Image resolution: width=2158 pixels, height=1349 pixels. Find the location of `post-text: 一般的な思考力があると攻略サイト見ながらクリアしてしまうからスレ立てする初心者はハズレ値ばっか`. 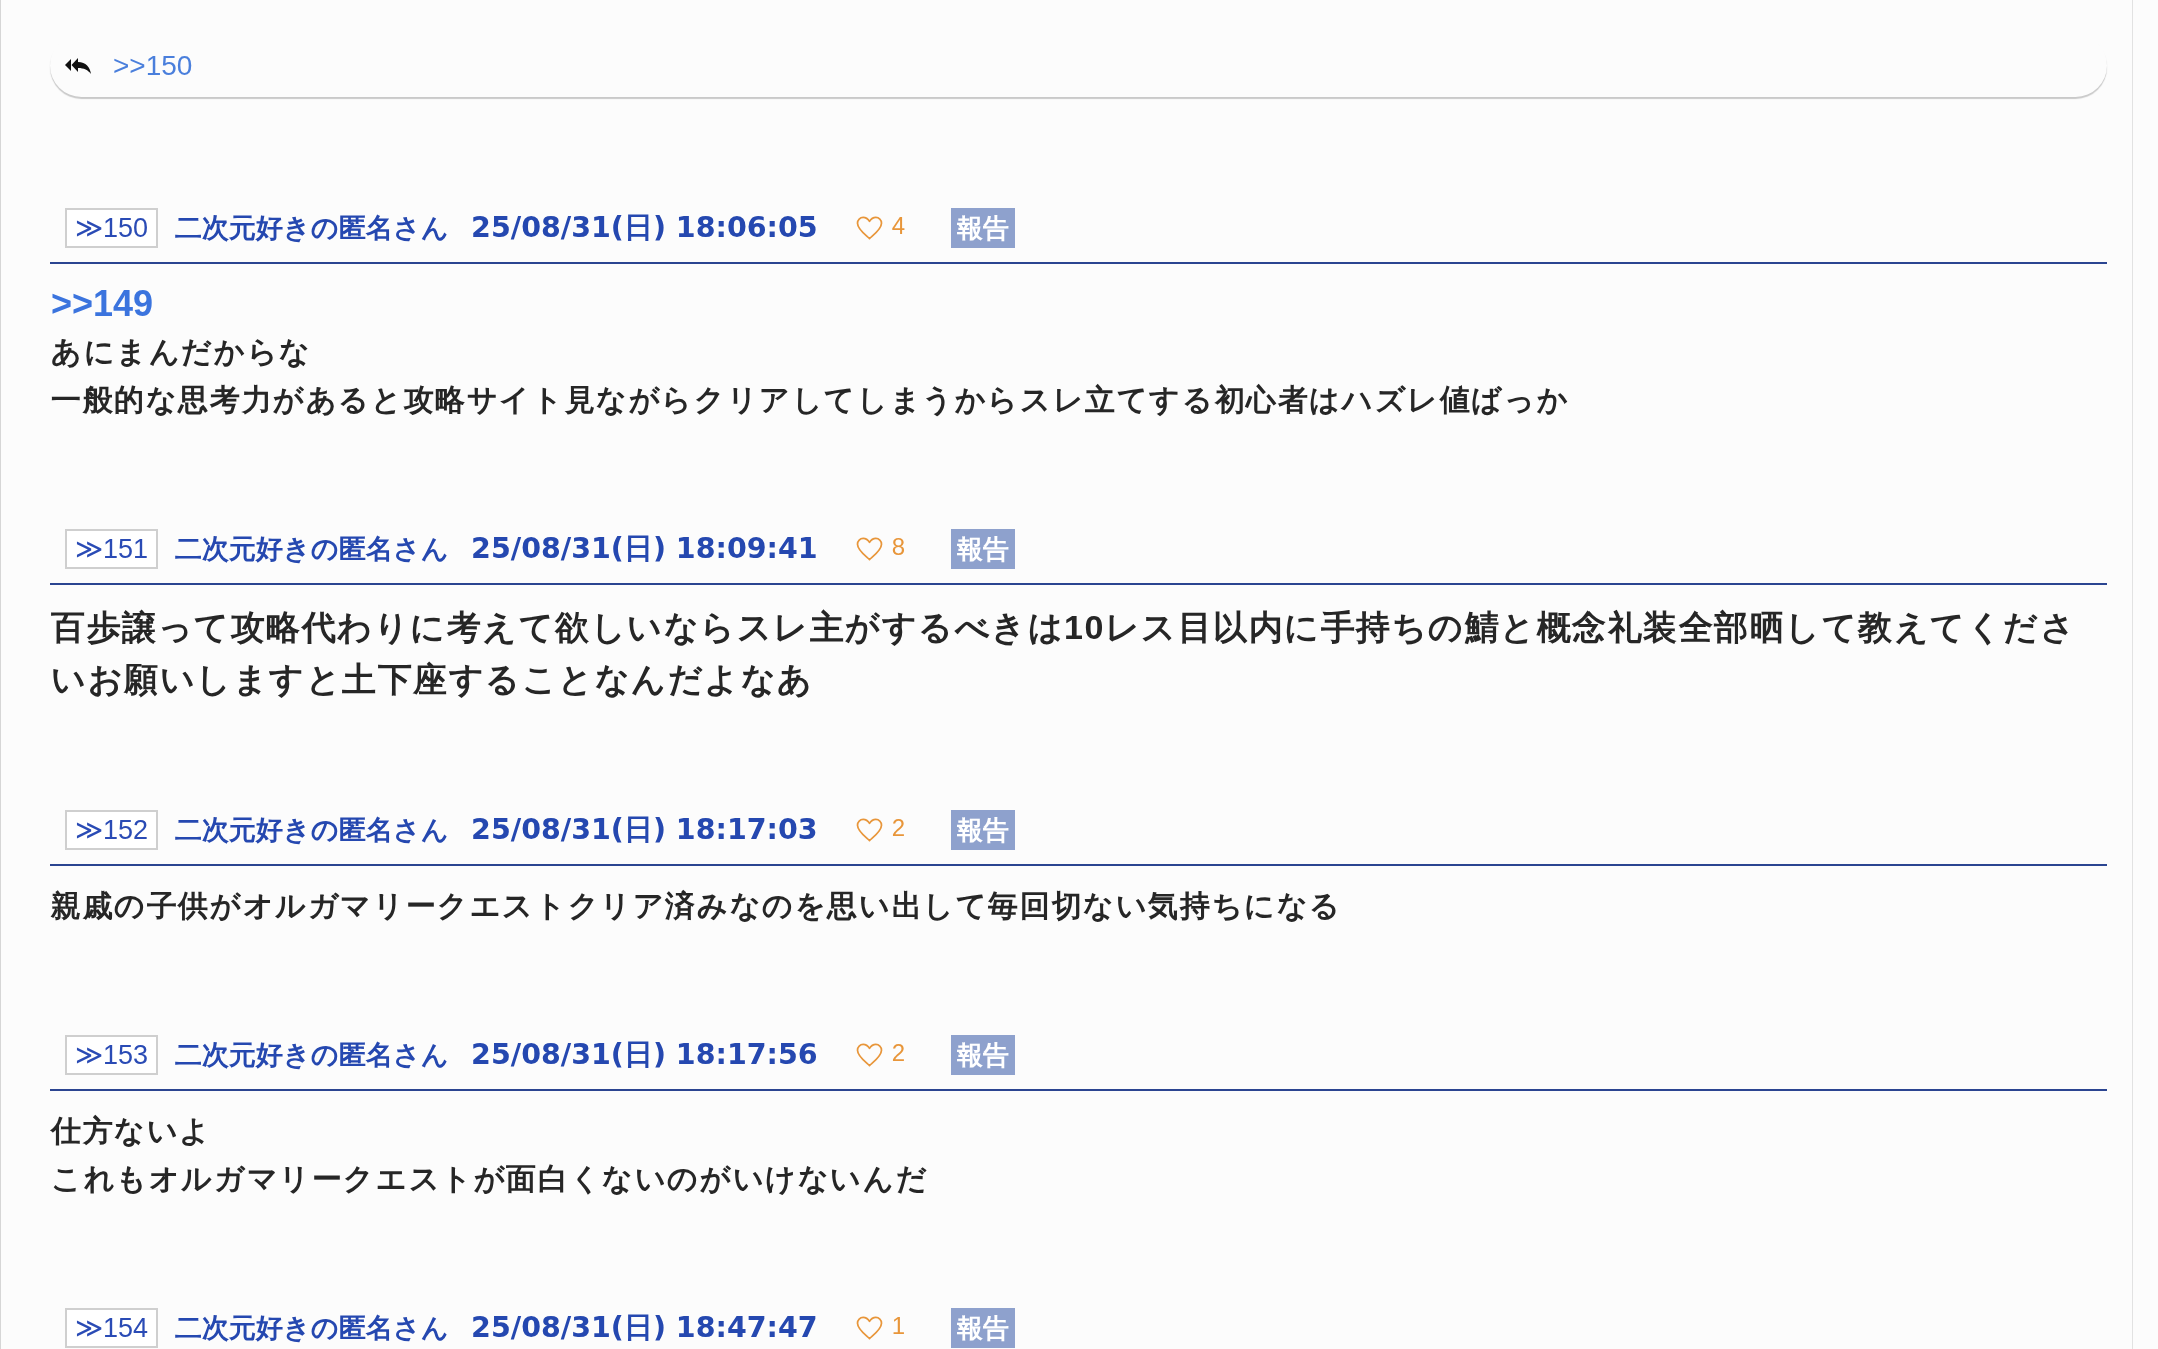

post-text: 一般的な思考力があると攻略サイト見ながらクリアしてしまうからスレ立てする初心者はハズレ値ばっか is located at coordinates (811, 400).